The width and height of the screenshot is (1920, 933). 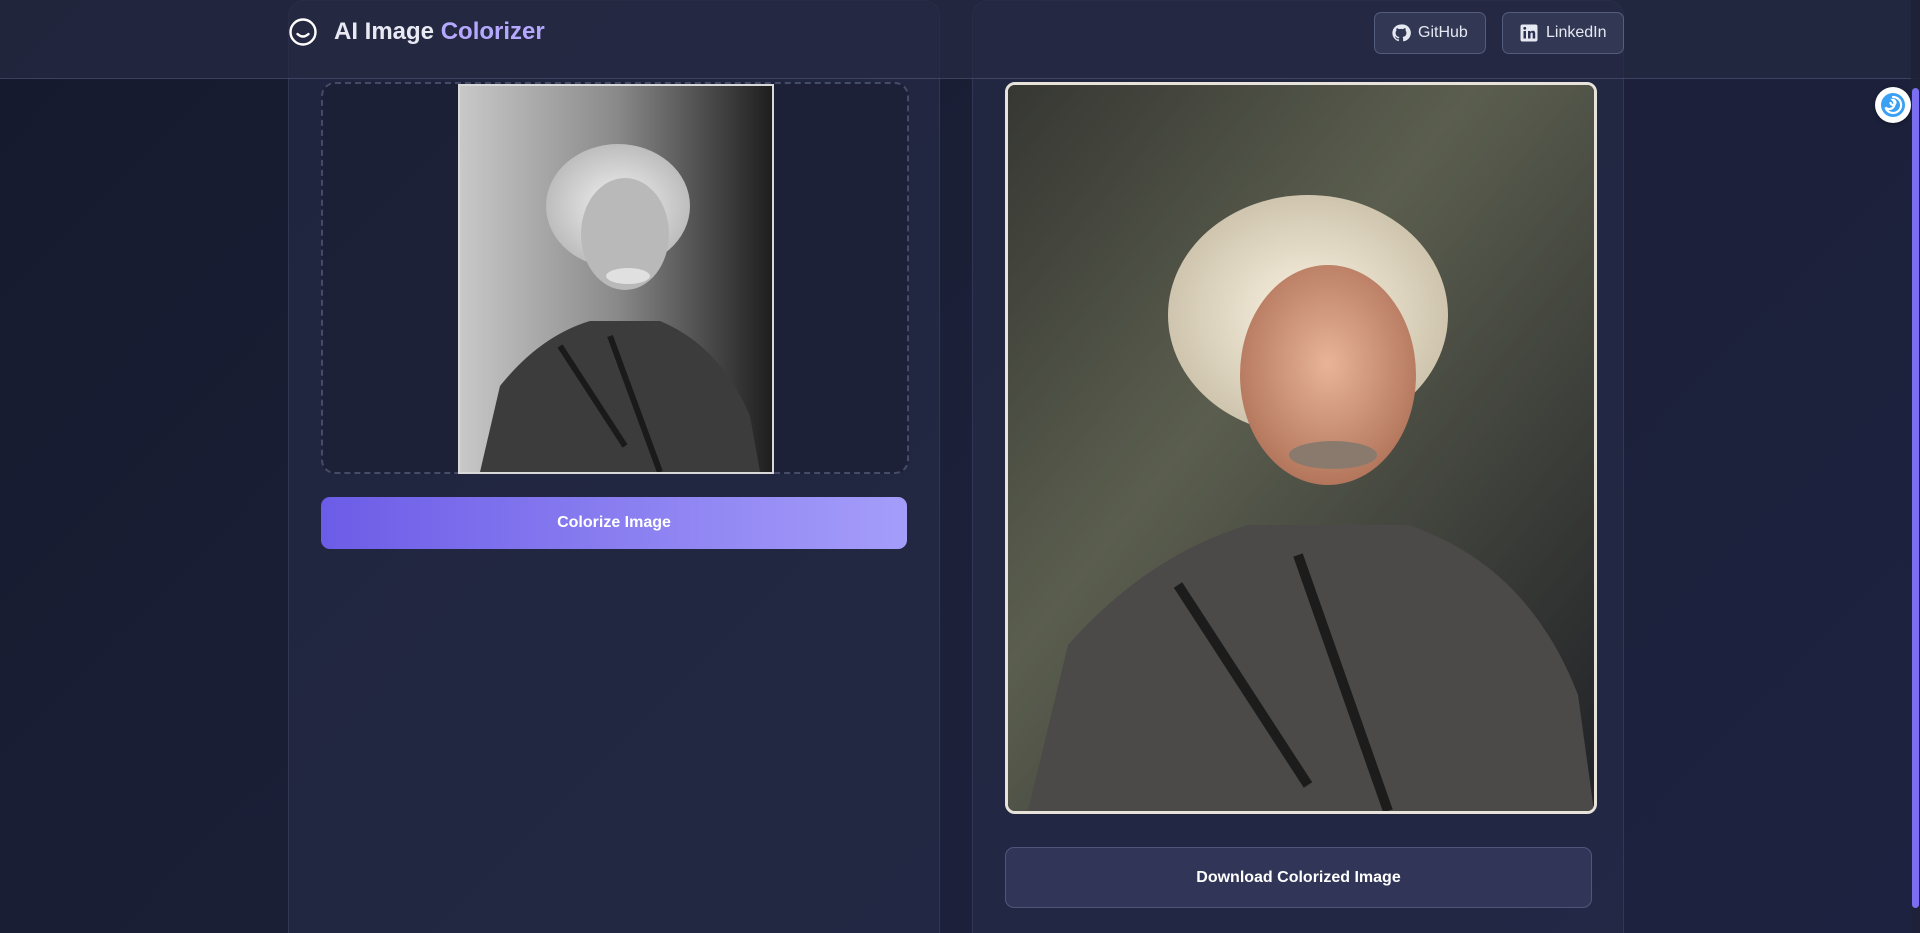 I want to click on colorize-button-label: Colorize Image, so click(x=614, y=522).